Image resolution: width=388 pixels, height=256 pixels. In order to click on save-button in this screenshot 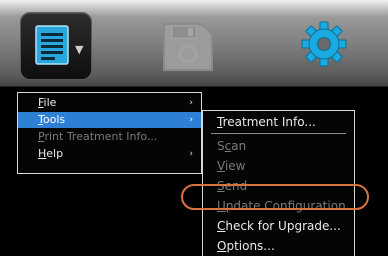, I will do `click(188, 47)`.